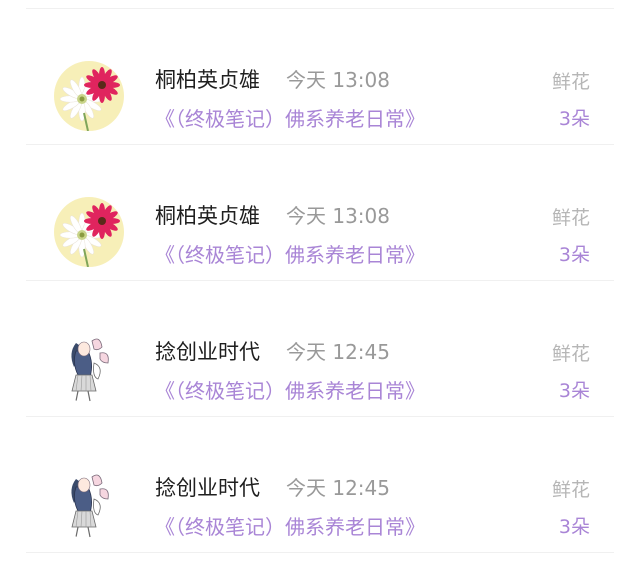  What do you see at coordinates (320, 552) in the screenshot?
I see `divider` at bounding box center [320, 552].